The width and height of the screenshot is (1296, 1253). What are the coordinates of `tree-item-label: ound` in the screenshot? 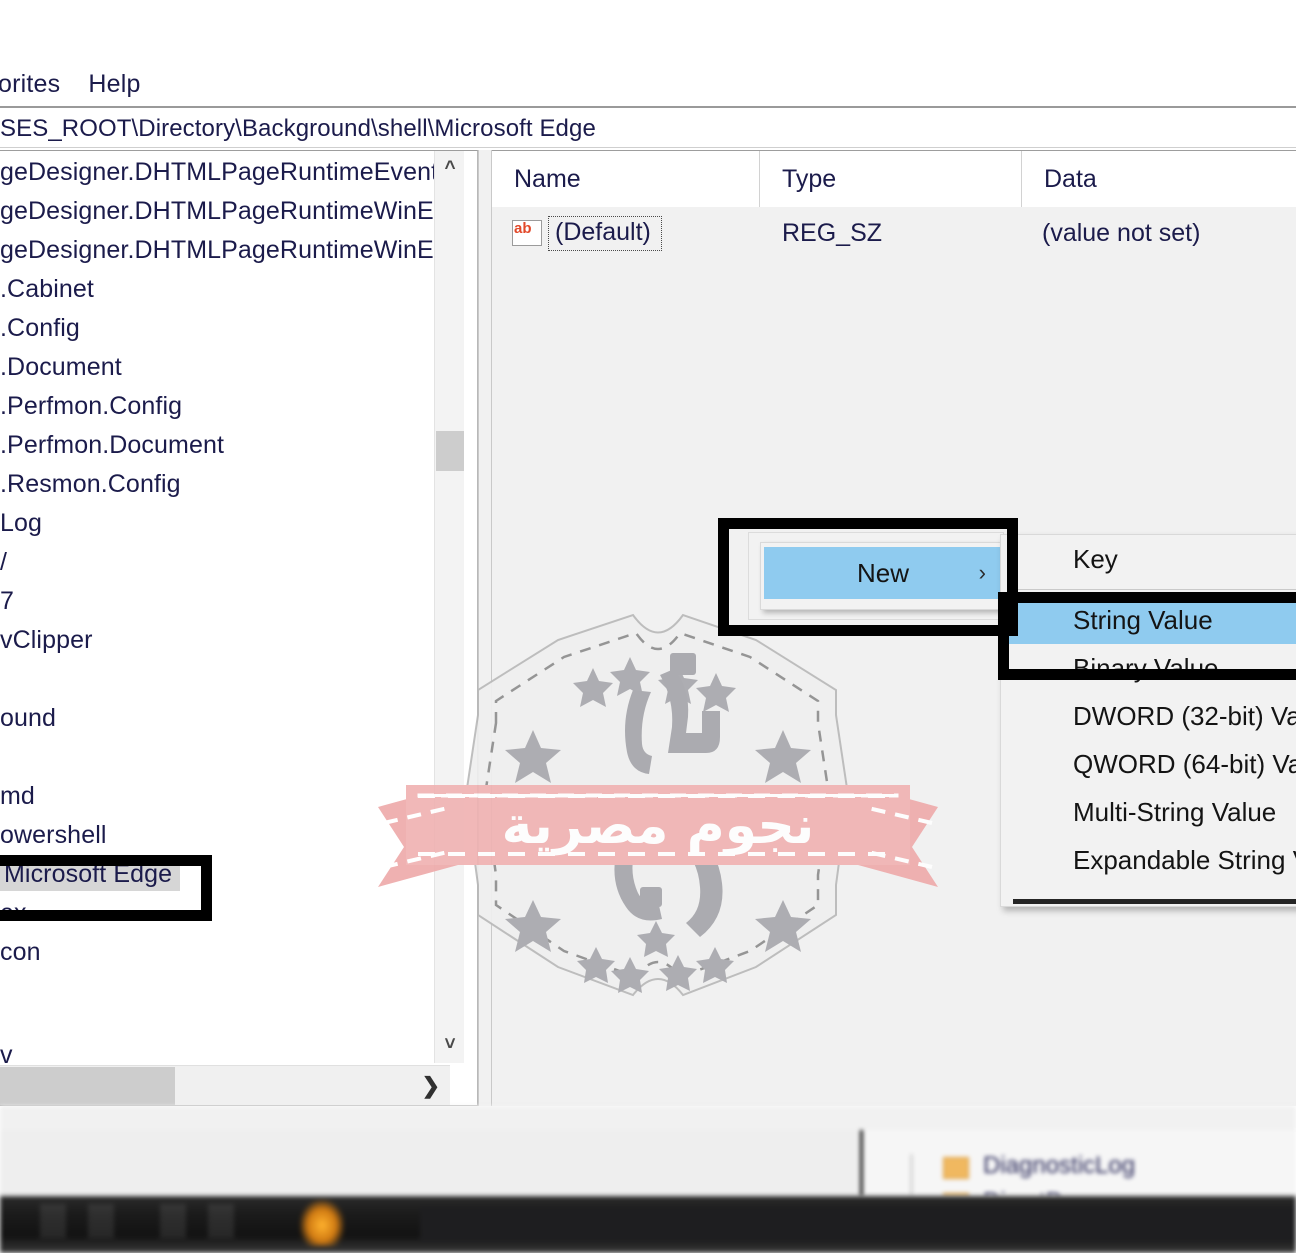 It's located at (28, 718).